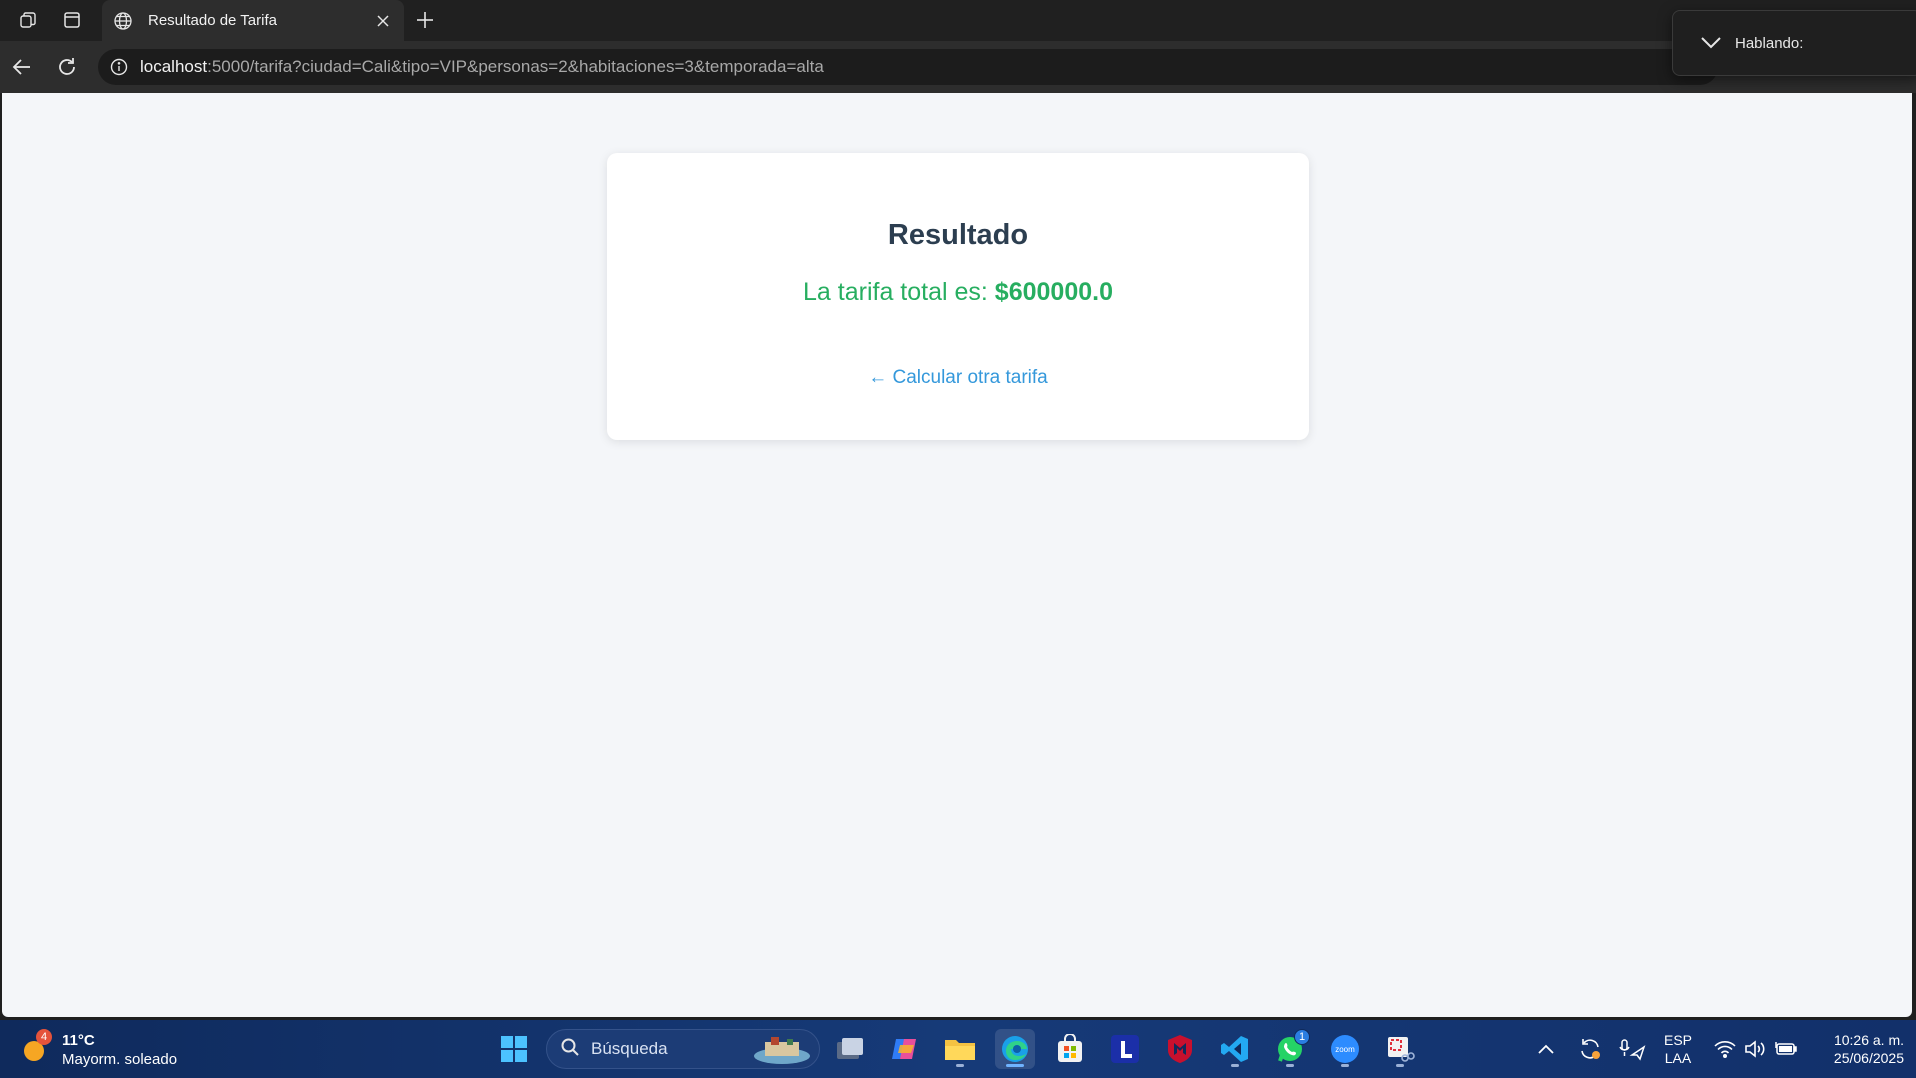 The width and height of the screenshot is (1916, 1078). Describe the element at coordinates (425, 20) in the screenshot. I see `new-tab-icon` at that location.